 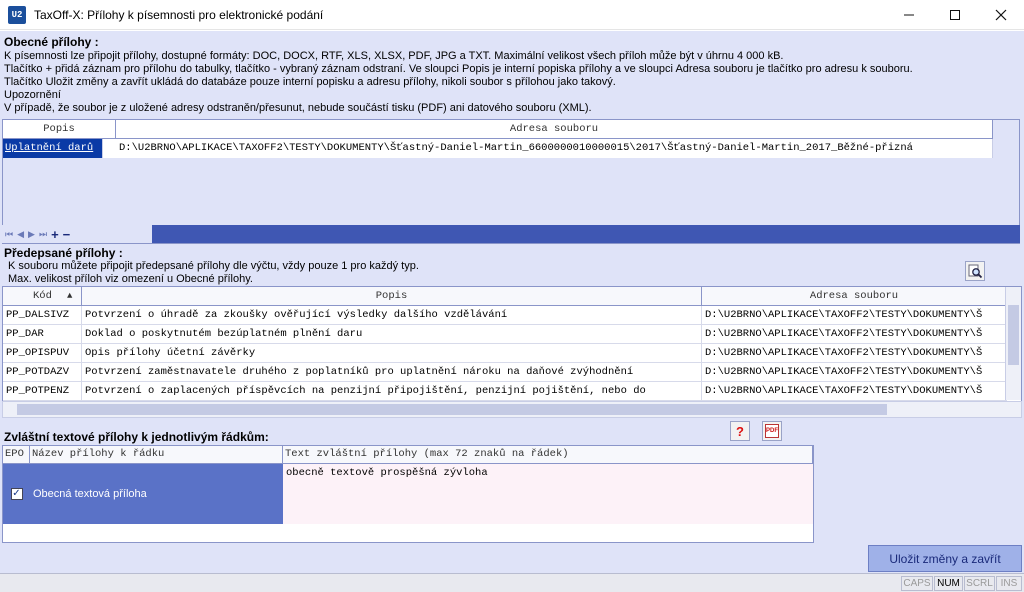 I want to click on scroll-lock-indicator: SCRL, so click(x=979, y=583).